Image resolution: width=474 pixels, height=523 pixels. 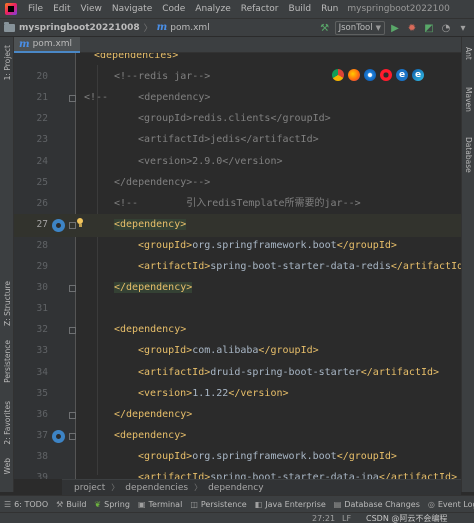 I want to click on debug-icon: ✹, so click(x=412, y=28).